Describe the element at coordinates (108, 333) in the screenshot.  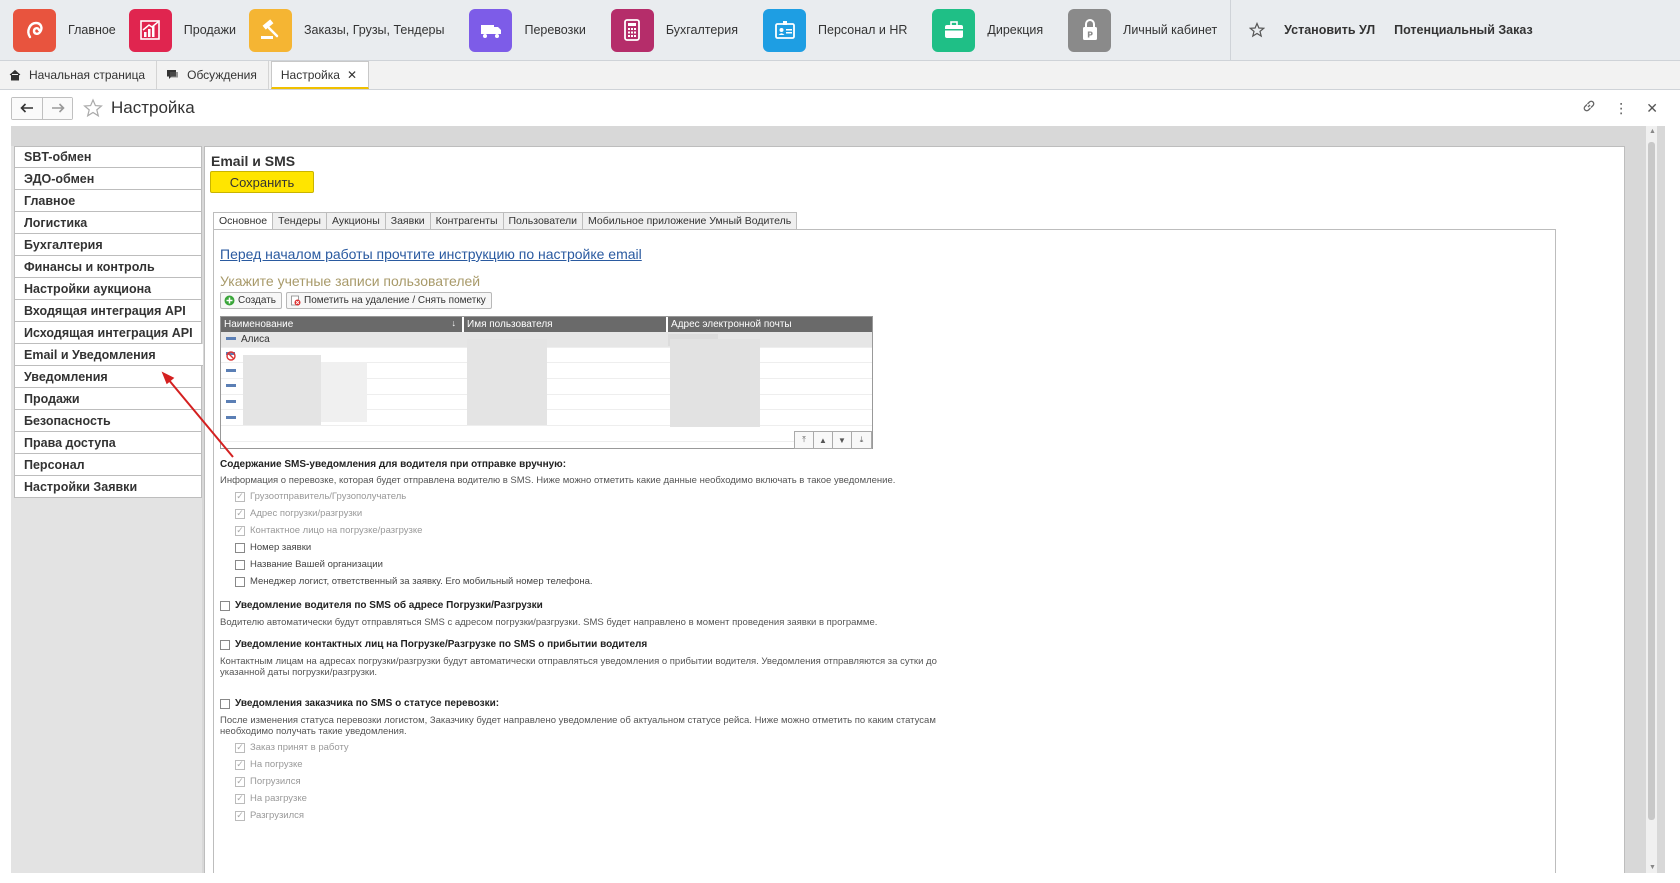
I see `nav-item: Исходящая интеграция API` at that location.